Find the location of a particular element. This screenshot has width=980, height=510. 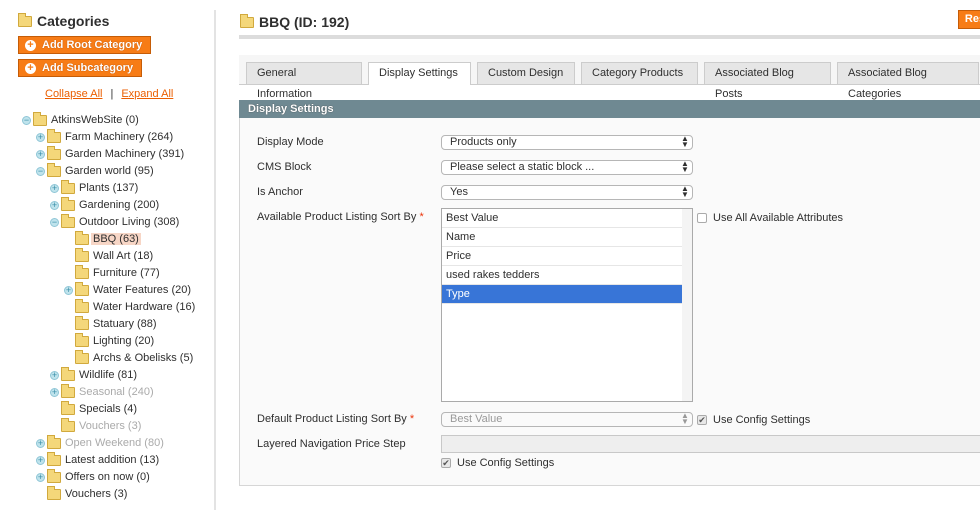

display-mode-select: Products only ▲ ▼ is located at coordinates (567, 142).